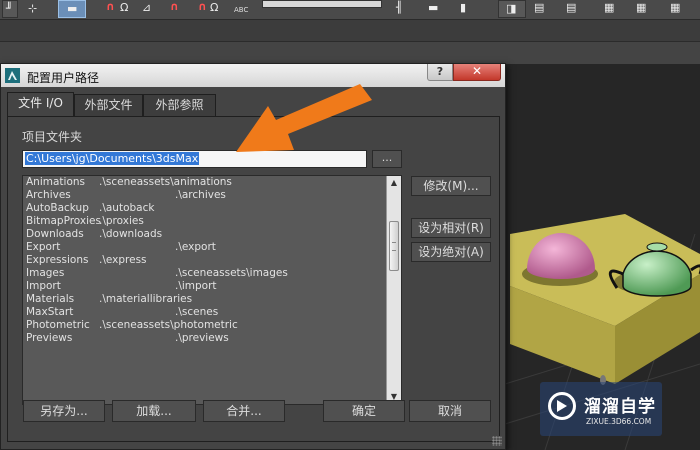 The image size is (700, 450). I want to click on render-setup-icon: ▦, so click(609, 8).